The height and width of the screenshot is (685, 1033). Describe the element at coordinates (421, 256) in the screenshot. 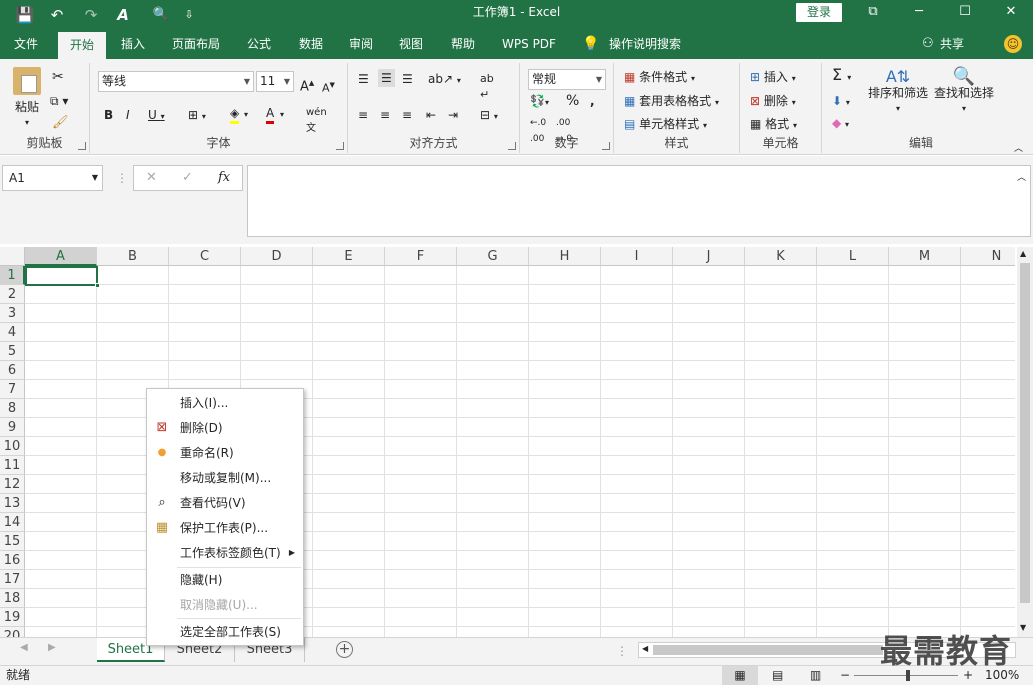

I see `column-header-f: F` at that location.